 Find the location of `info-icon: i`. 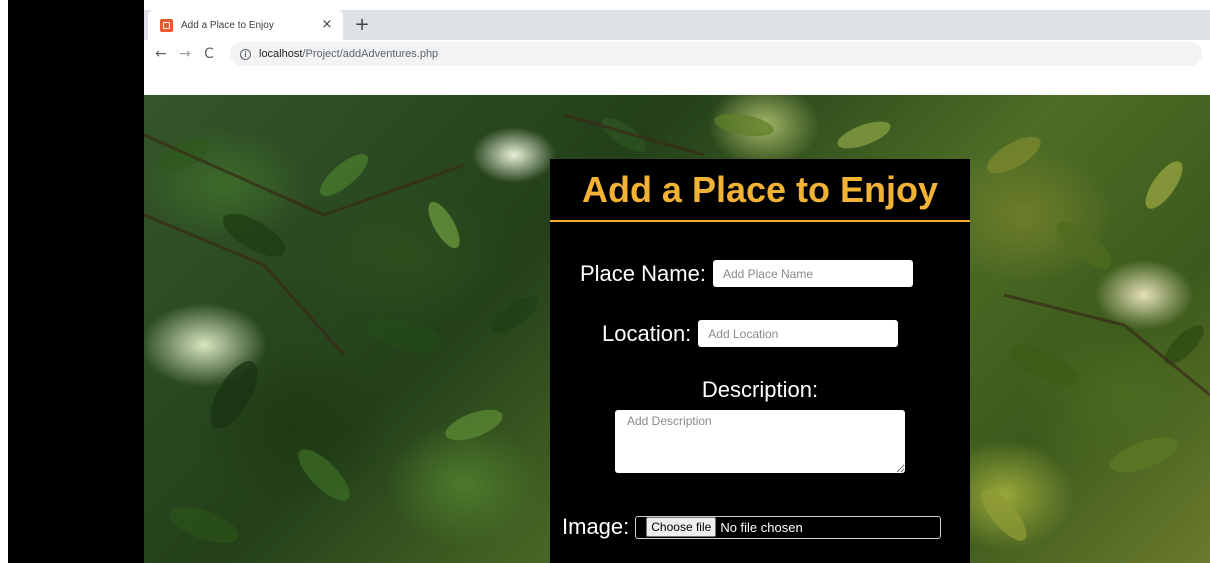

info-icon: i is located at coordinates (245, 54).